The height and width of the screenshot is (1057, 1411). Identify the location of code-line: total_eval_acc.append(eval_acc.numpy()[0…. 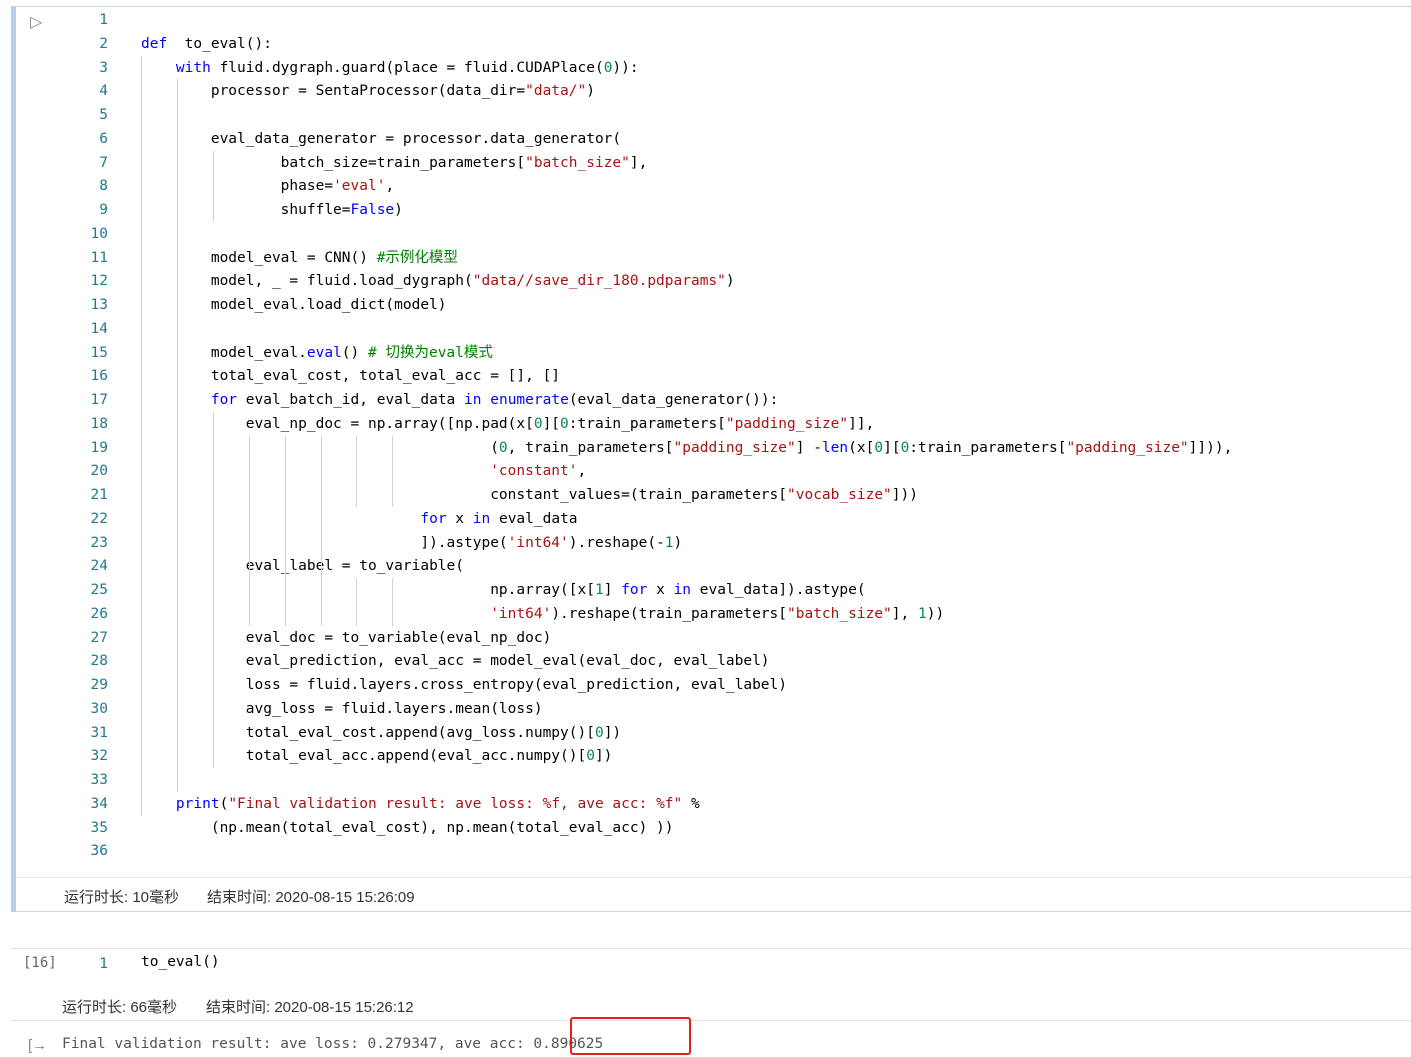
(377, 756).